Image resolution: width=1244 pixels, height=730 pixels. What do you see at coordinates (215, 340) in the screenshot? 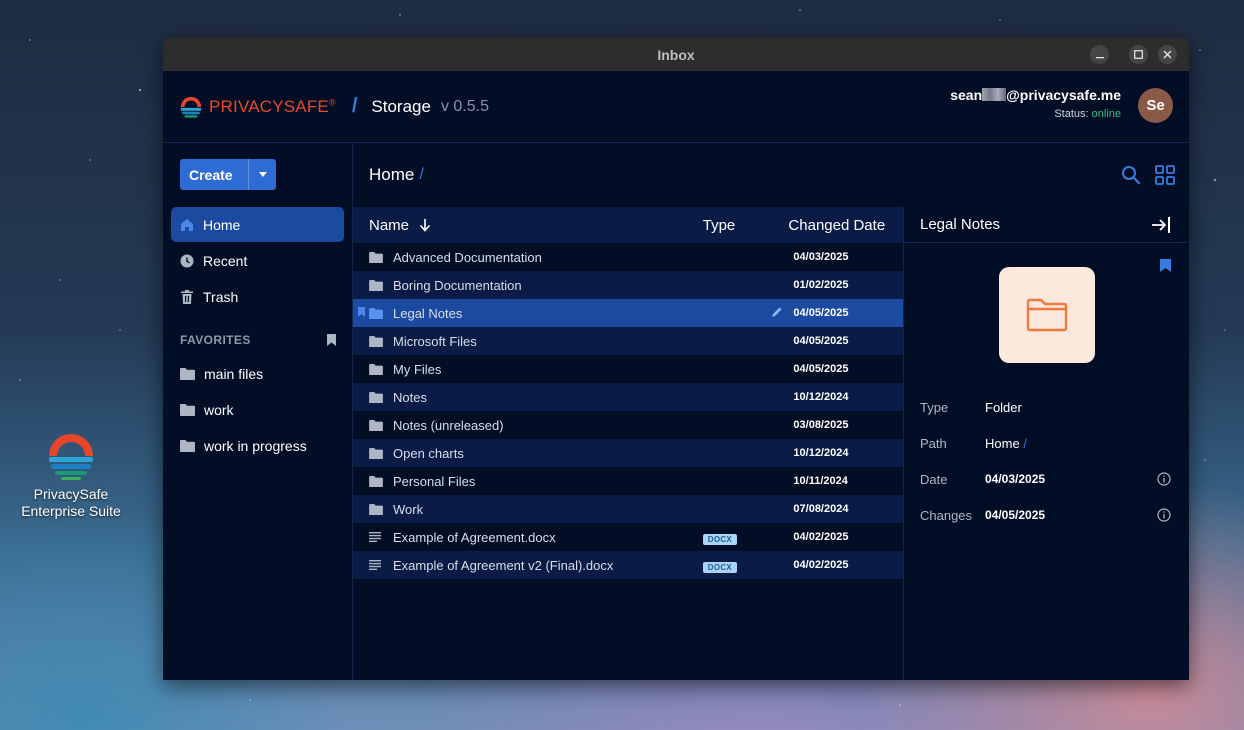
I see `favorites-title: FAVORITES` at bounding box center [215, 340].